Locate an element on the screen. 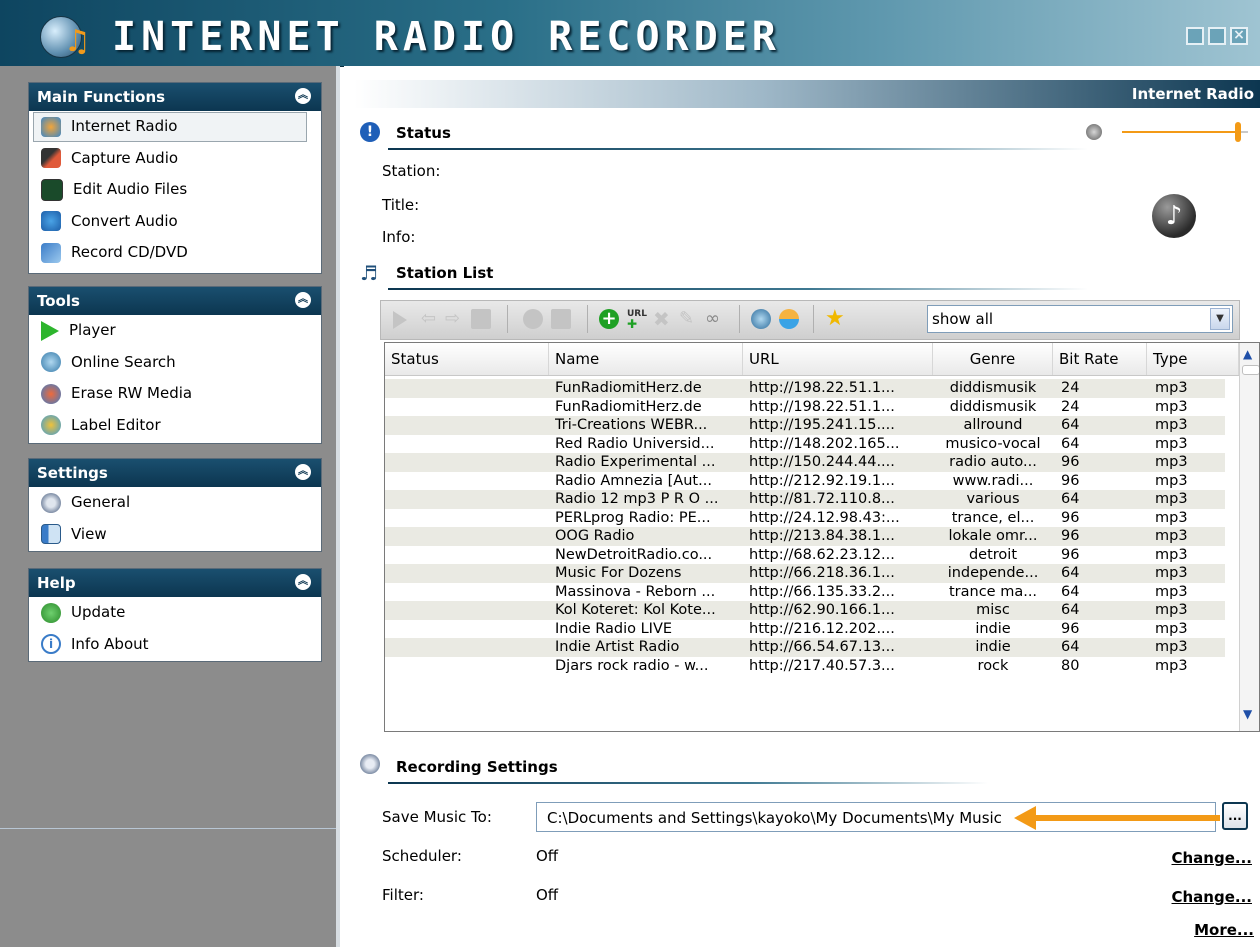 Image resolution: width=1260 pixels, height=947 pixels. toolbar-separator is located at coordinates (507, 319).